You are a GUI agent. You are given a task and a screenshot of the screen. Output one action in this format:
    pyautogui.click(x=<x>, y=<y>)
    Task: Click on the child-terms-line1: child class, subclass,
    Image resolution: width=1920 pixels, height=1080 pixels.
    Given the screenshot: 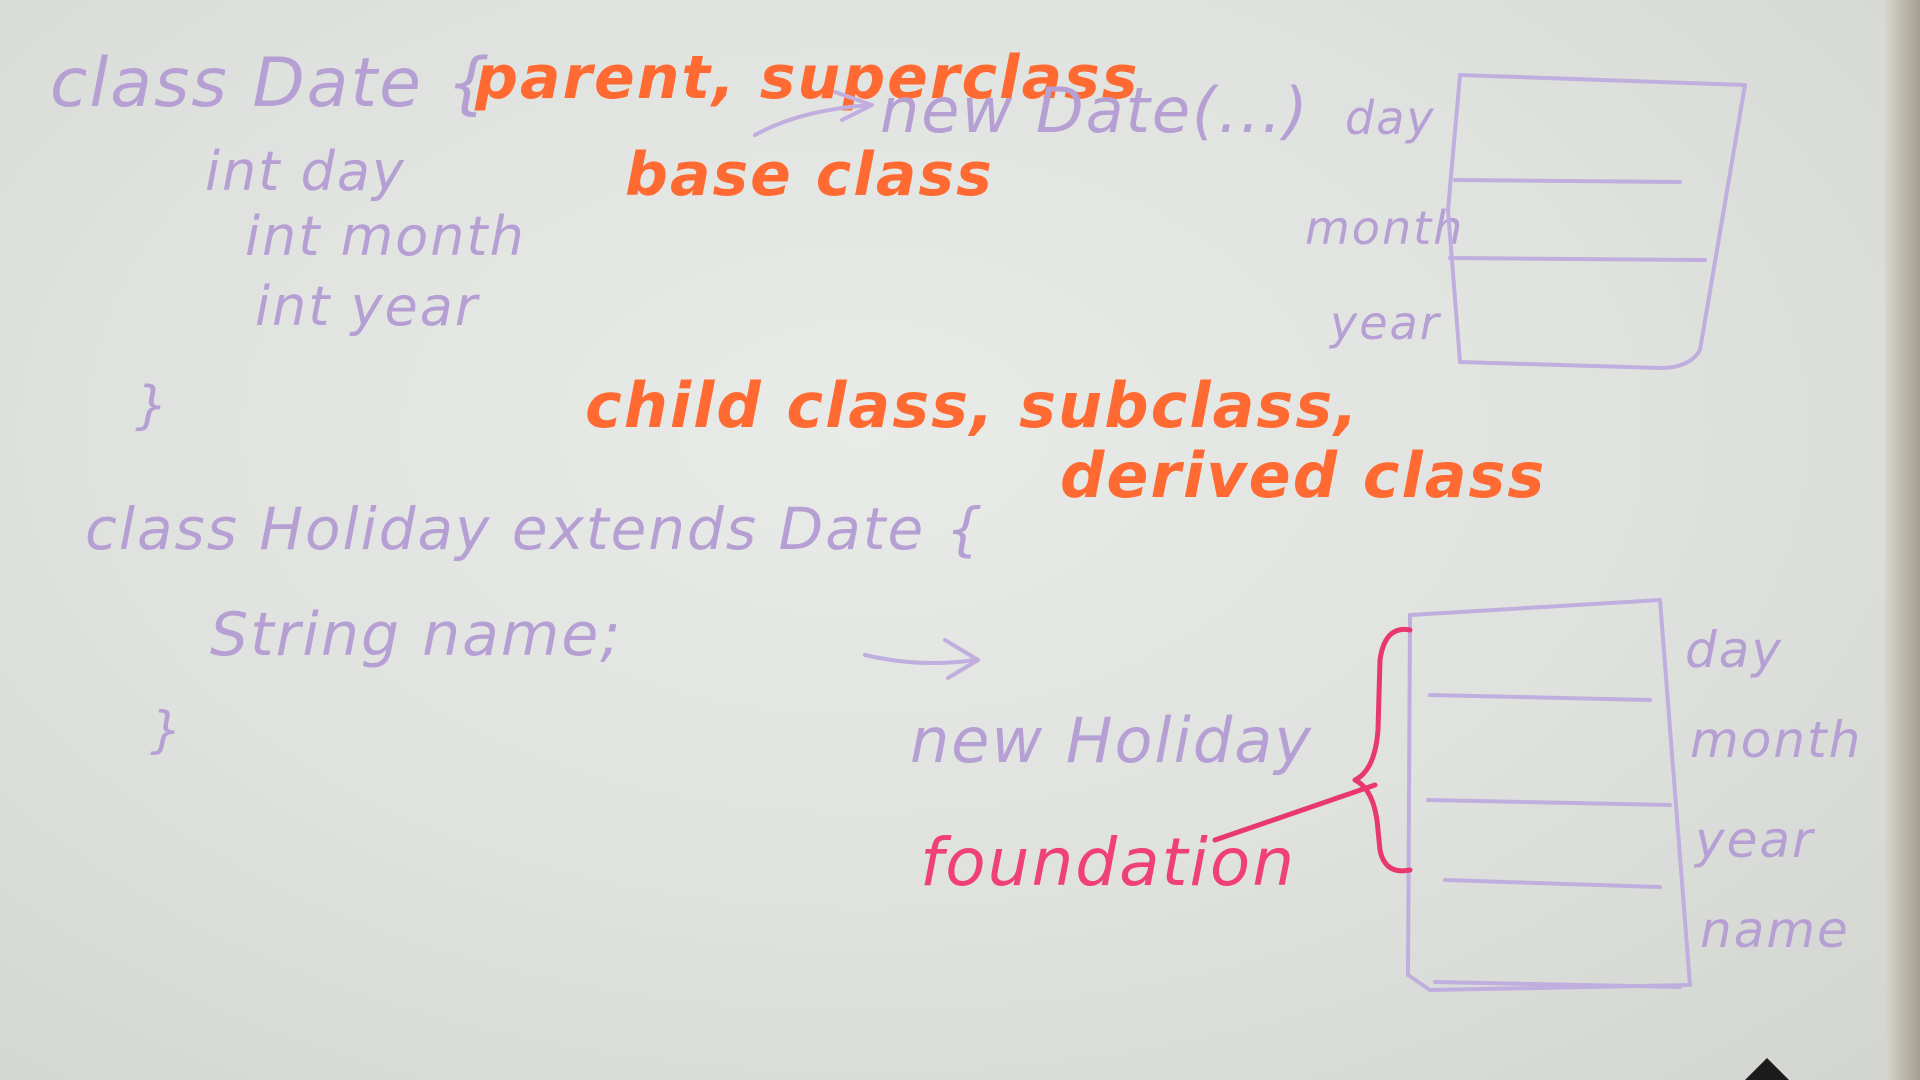 What is the action you would take?
    pyautogui.click(x=972, y=405)
    